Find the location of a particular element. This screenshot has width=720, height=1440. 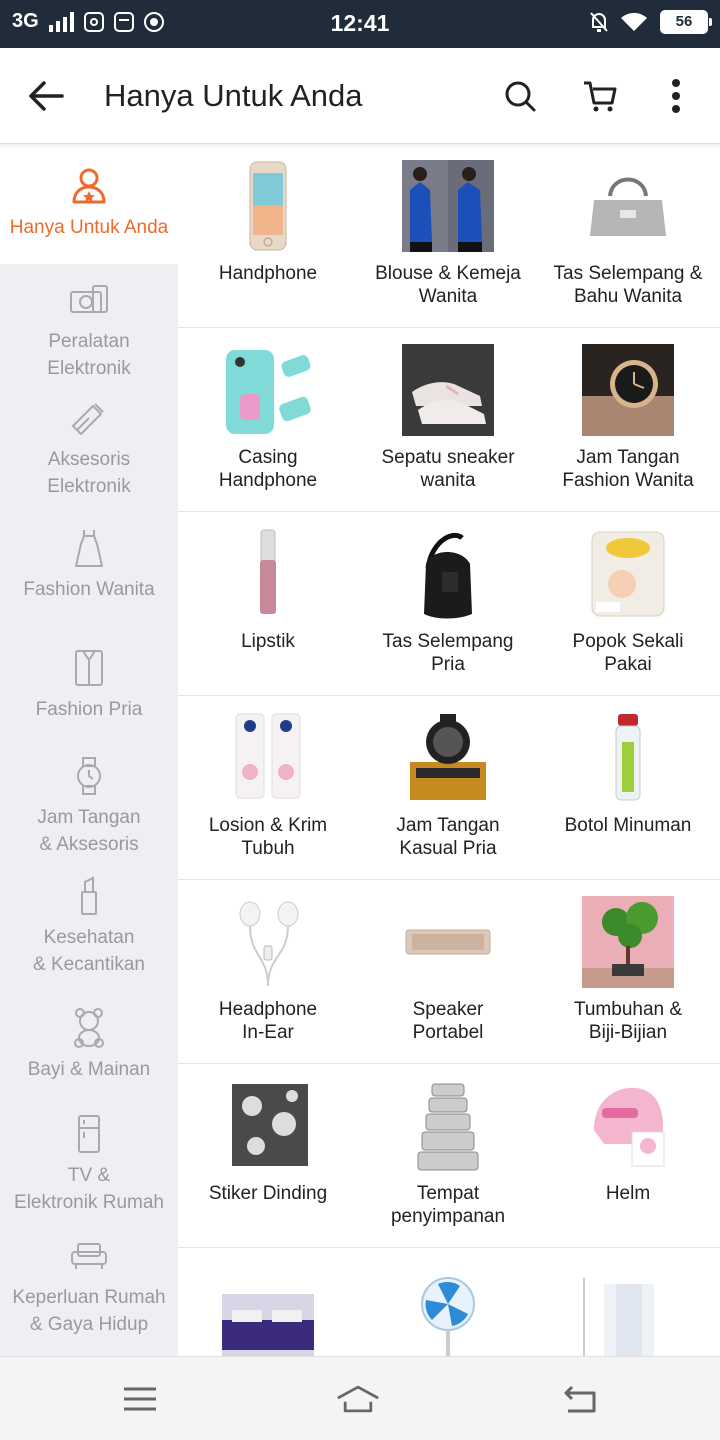

sidebar-item-label: Jam Tangan & Aksesoris is located at coordinates (89, 831).